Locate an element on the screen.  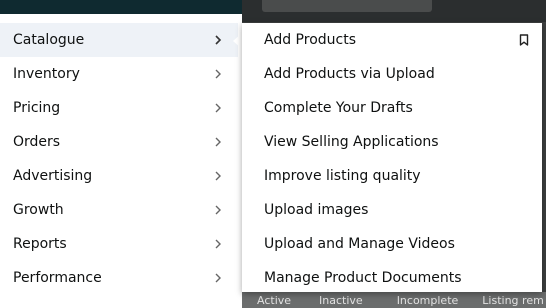
bookmark-icon is located at coordinates (524, 40).